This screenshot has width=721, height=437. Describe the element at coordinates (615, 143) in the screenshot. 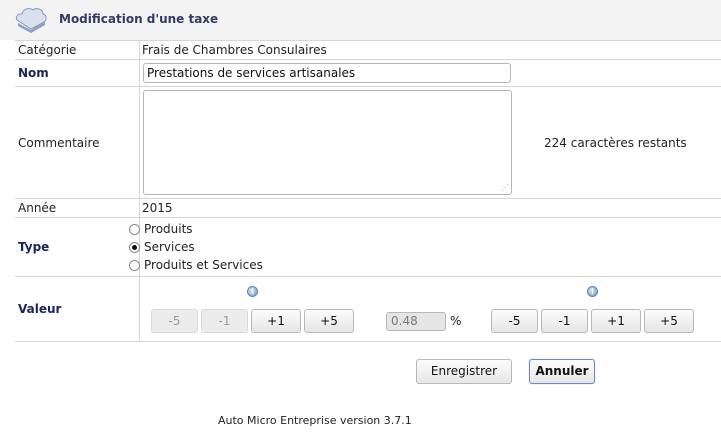

I see `chars-remaining: 224 caractères restants` at that location.